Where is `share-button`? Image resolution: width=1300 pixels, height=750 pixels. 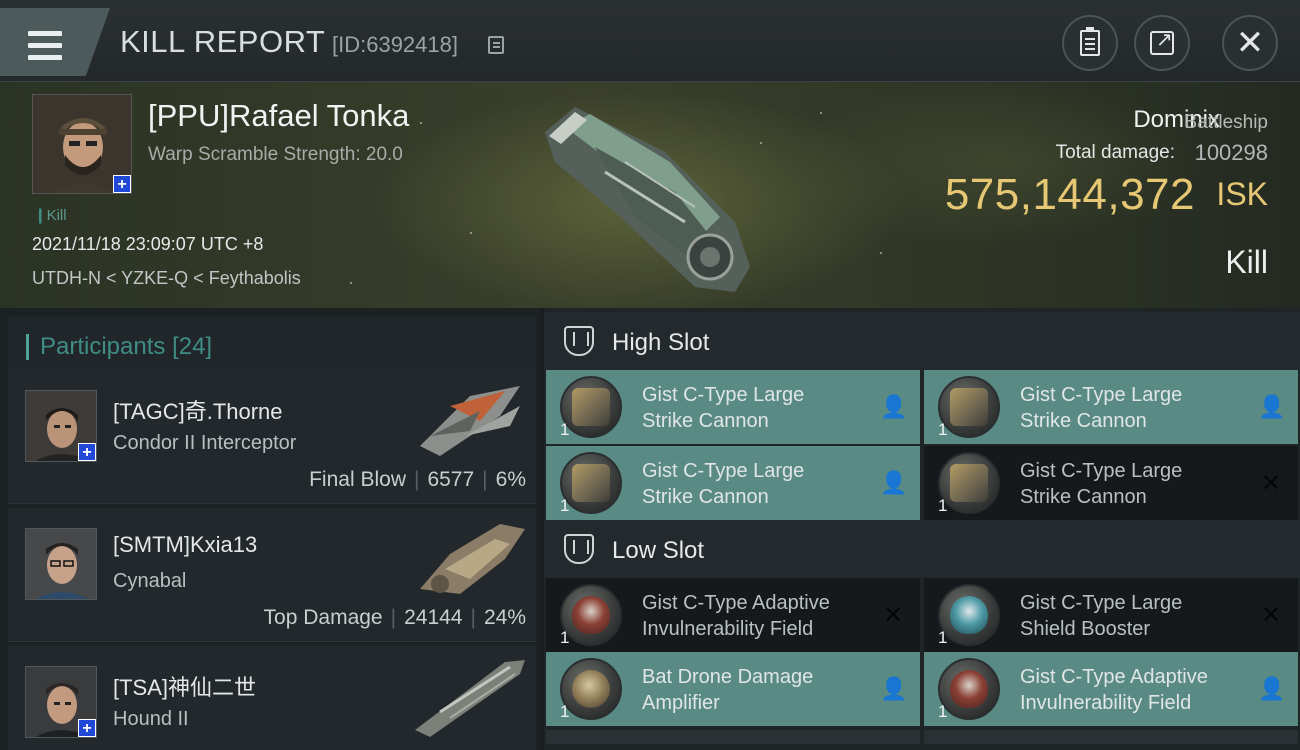 share-button is located at coordinates (1162, 43).